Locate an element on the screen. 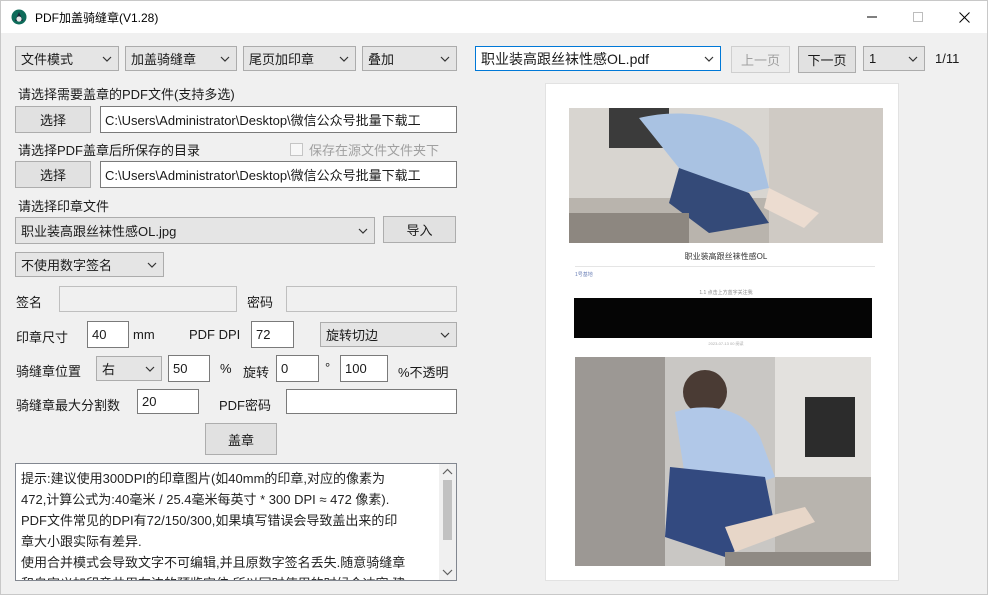  pdf-password-input is located at coordinates (371, 401).